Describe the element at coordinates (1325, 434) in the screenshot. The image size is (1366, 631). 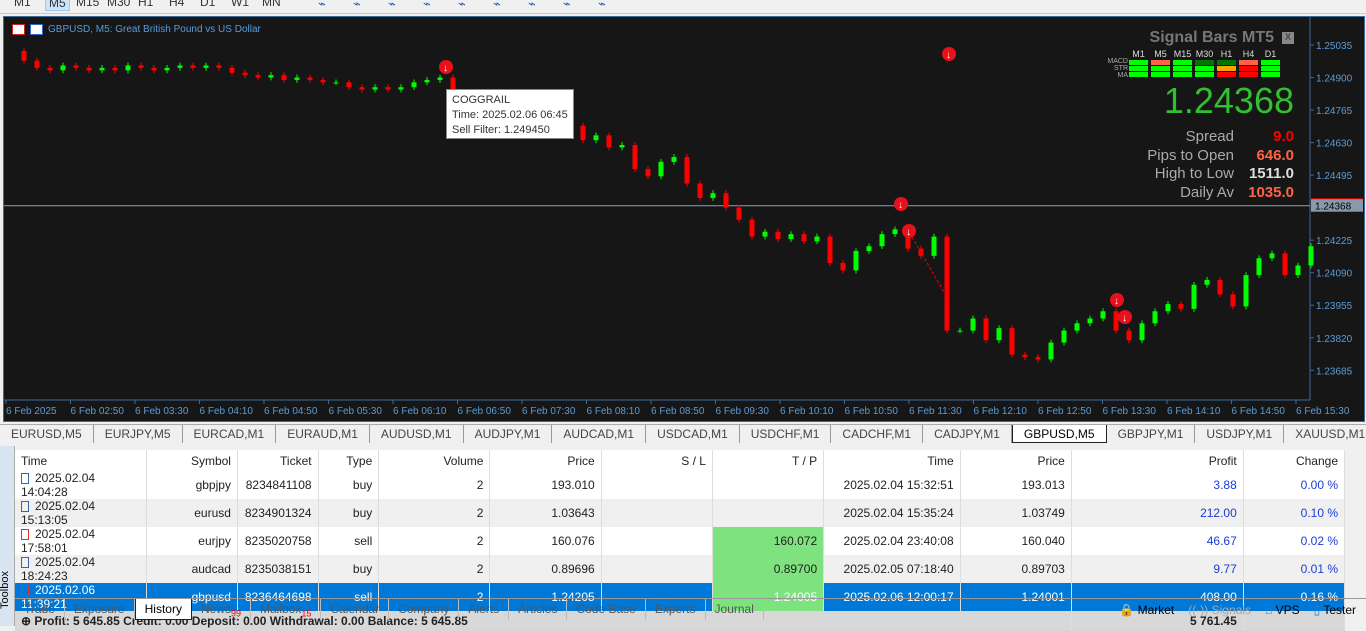
I see `symbol-tab: XAUUSD,M1` at that location.